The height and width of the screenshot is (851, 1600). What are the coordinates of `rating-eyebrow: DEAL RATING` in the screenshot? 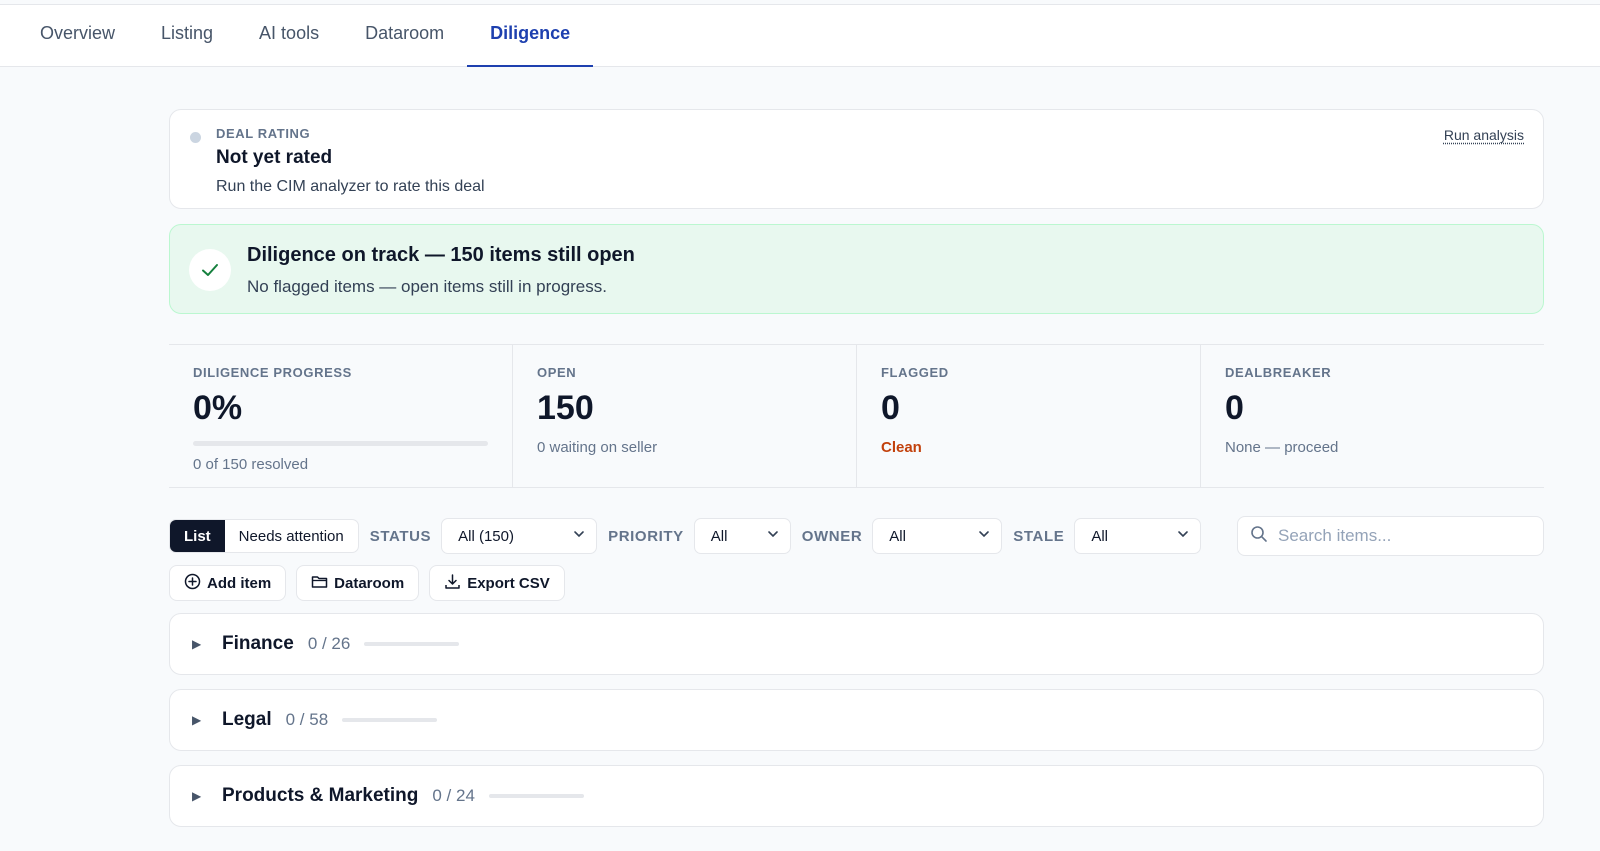 It's located at (263, 133).